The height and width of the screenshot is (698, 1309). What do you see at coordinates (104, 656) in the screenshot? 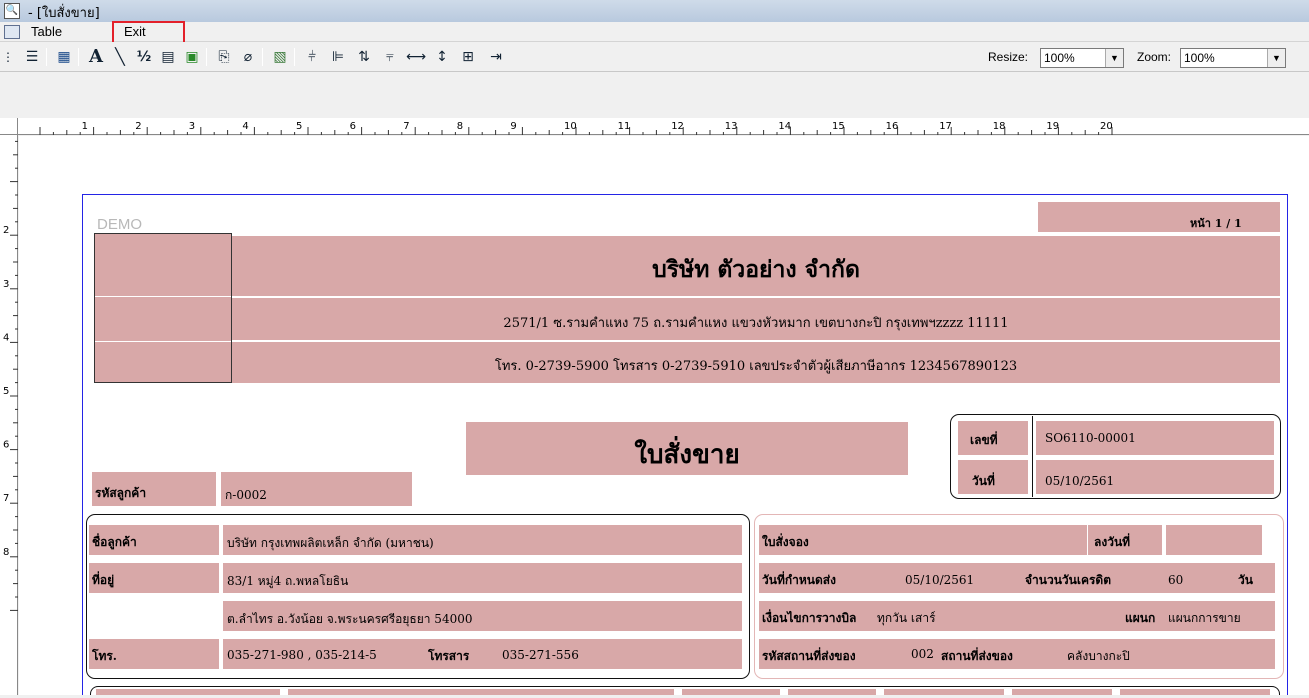
I see `tel-label: โทร.` at bounding box center [104, 656].